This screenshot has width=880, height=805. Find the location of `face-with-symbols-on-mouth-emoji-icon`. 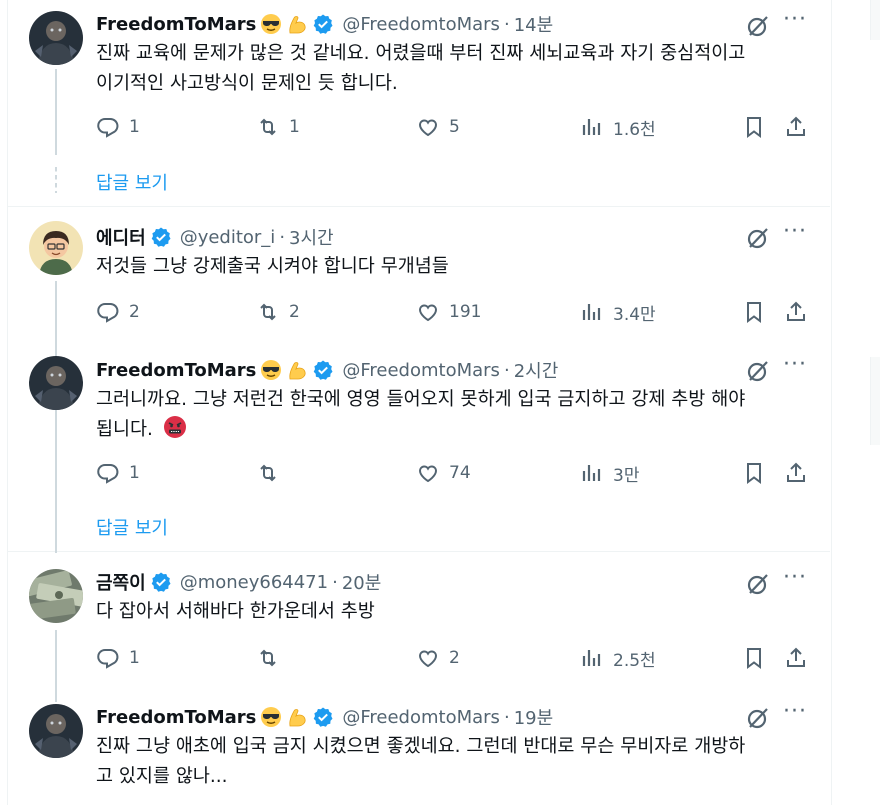

face-with-symbols-on-mouth-emoji-icon is located at coordinates (175, 432).